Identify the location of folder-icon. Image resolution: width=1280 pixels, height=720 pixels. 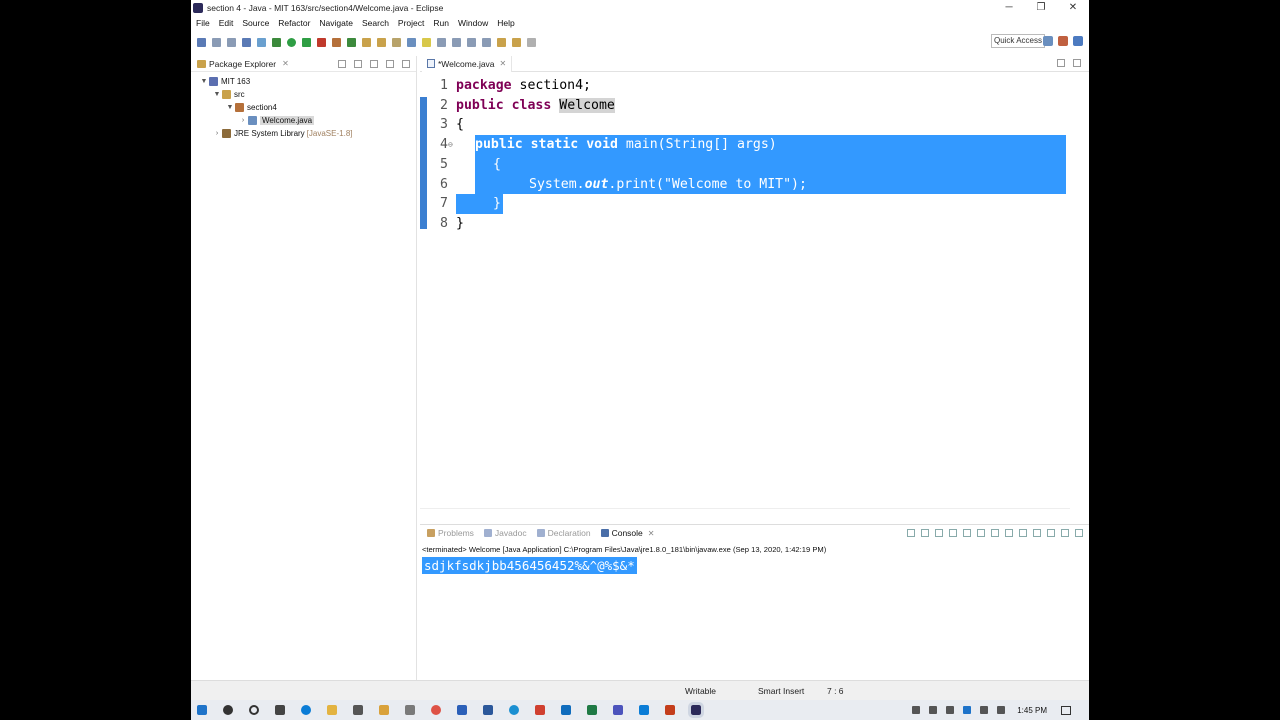
(384, 710).